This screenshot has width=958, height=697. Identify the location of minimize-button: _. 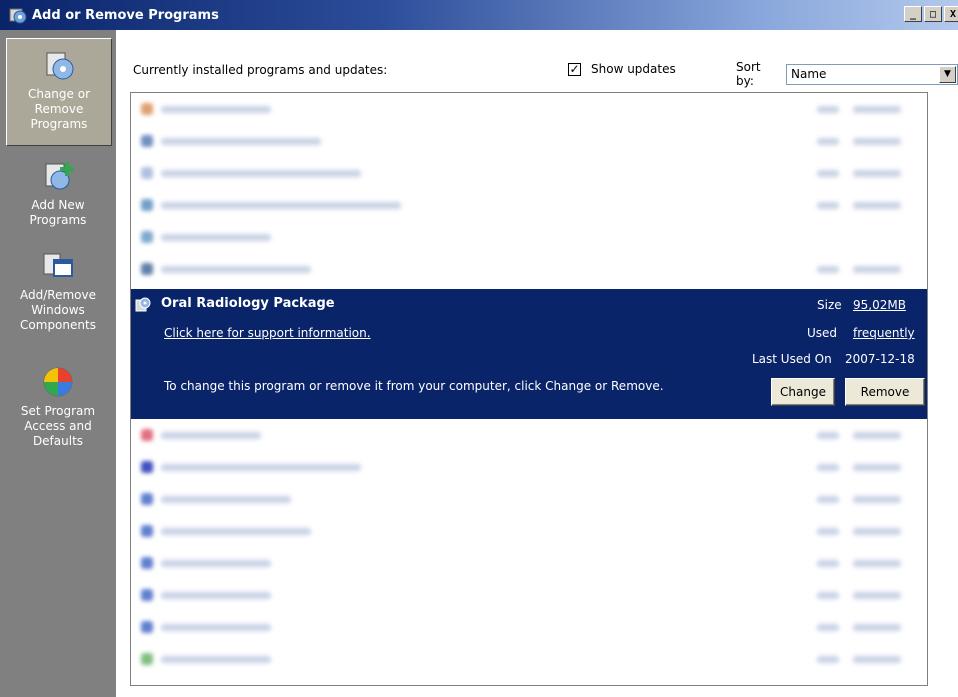
(913, 14).